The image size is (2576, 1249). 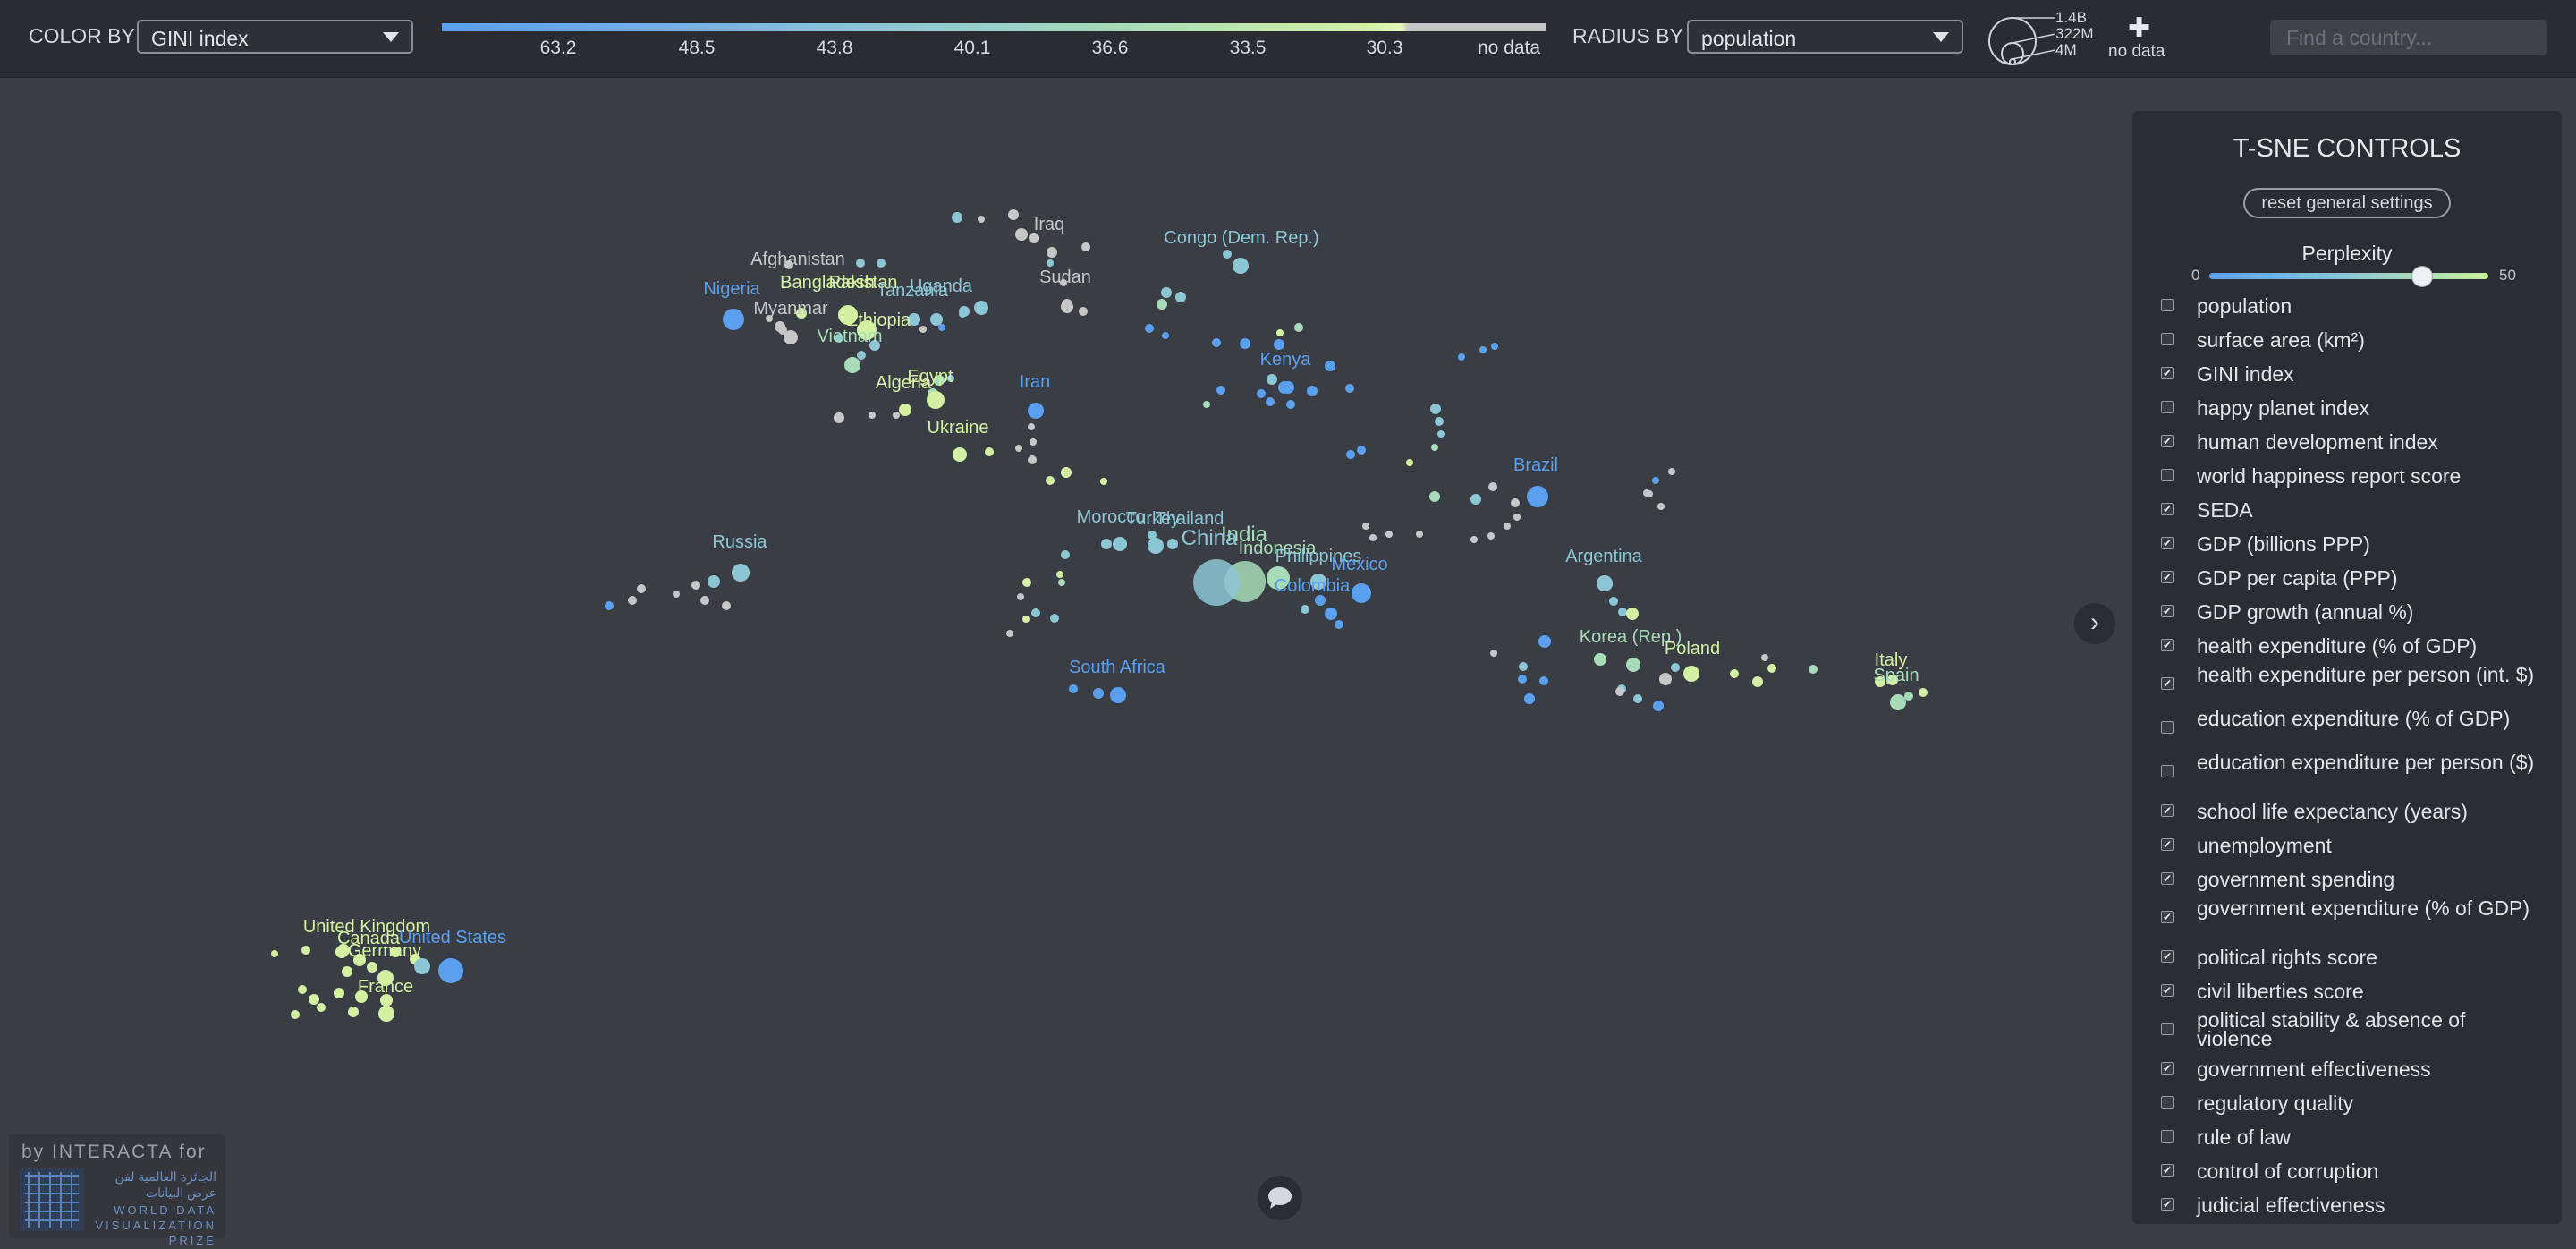 What do you see at coordinates (2347, 990) in the screenshot?
I see `variable-option: ✔ civil liberties score` at bounding box center [2347, 990].